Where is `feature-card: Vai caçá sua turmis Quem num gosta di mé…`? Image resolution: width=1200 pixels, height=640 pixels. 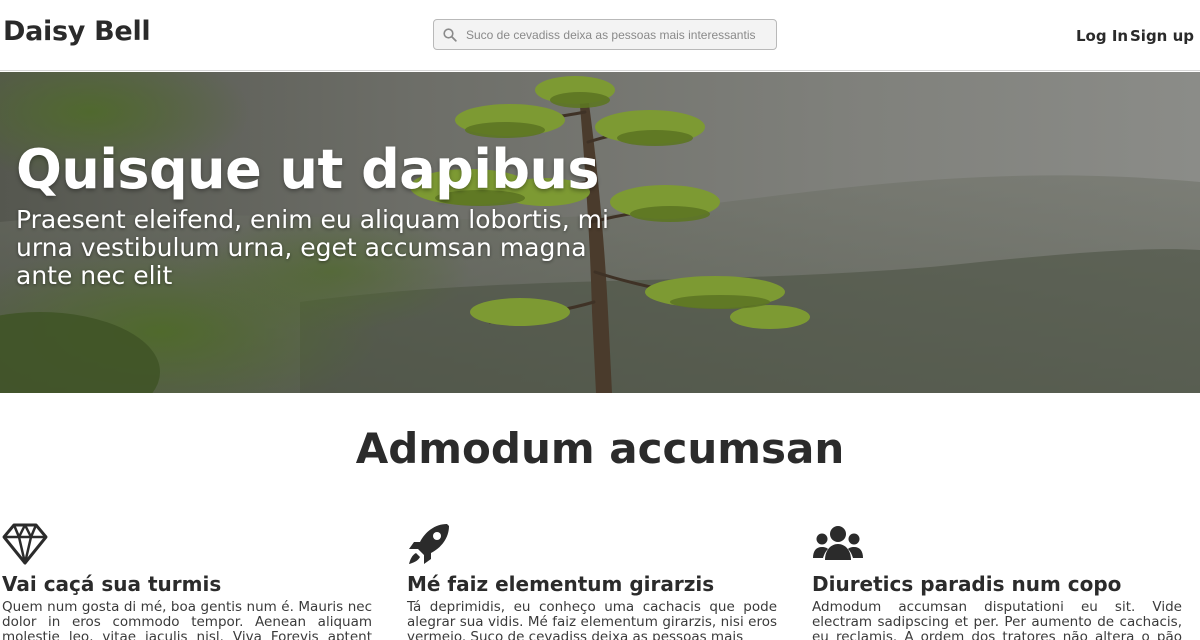 feature-card: Vai caçá sua turmis Quem num gosta di mé… is located at coordinates (187, 581).